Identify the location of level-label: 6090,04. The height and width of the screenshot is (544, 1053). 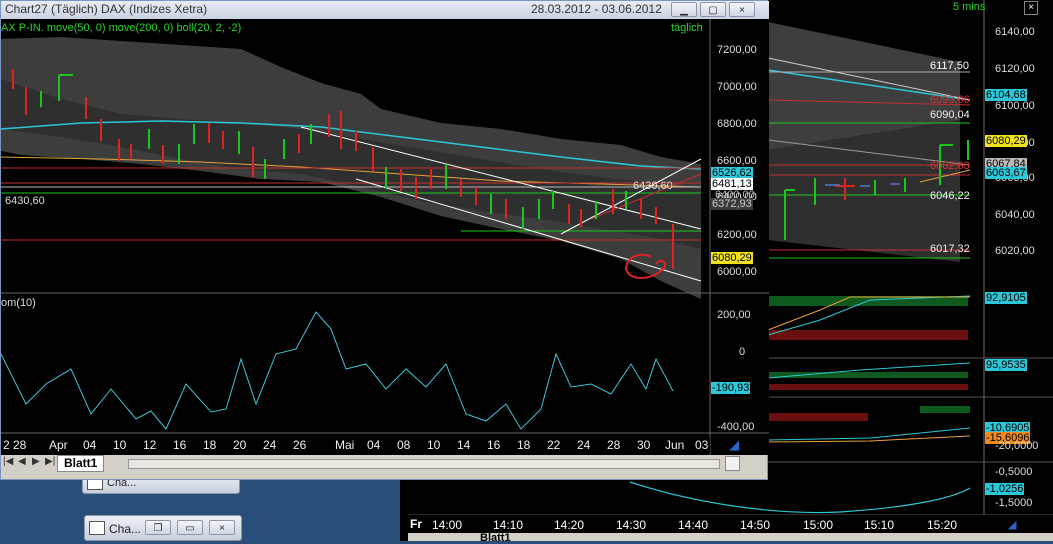
(950, 115).